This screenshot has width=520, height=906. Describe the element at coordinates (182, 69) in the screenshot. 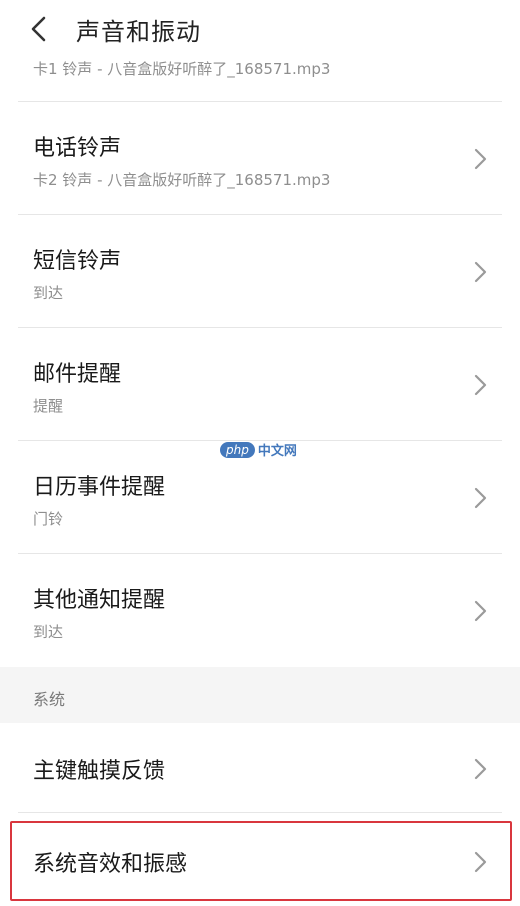

I see `sim1-ringtone-value: 卡1 铃声 - 八音盒版好听醉了_168571.mp3` at that location.